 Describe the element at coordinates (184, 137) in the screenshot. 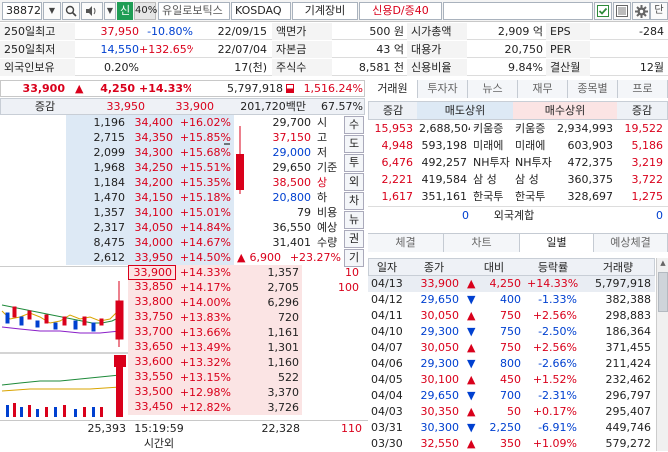

I see `ask-row: 2,715 34,350 +15.85% 37,150 고` at that location.